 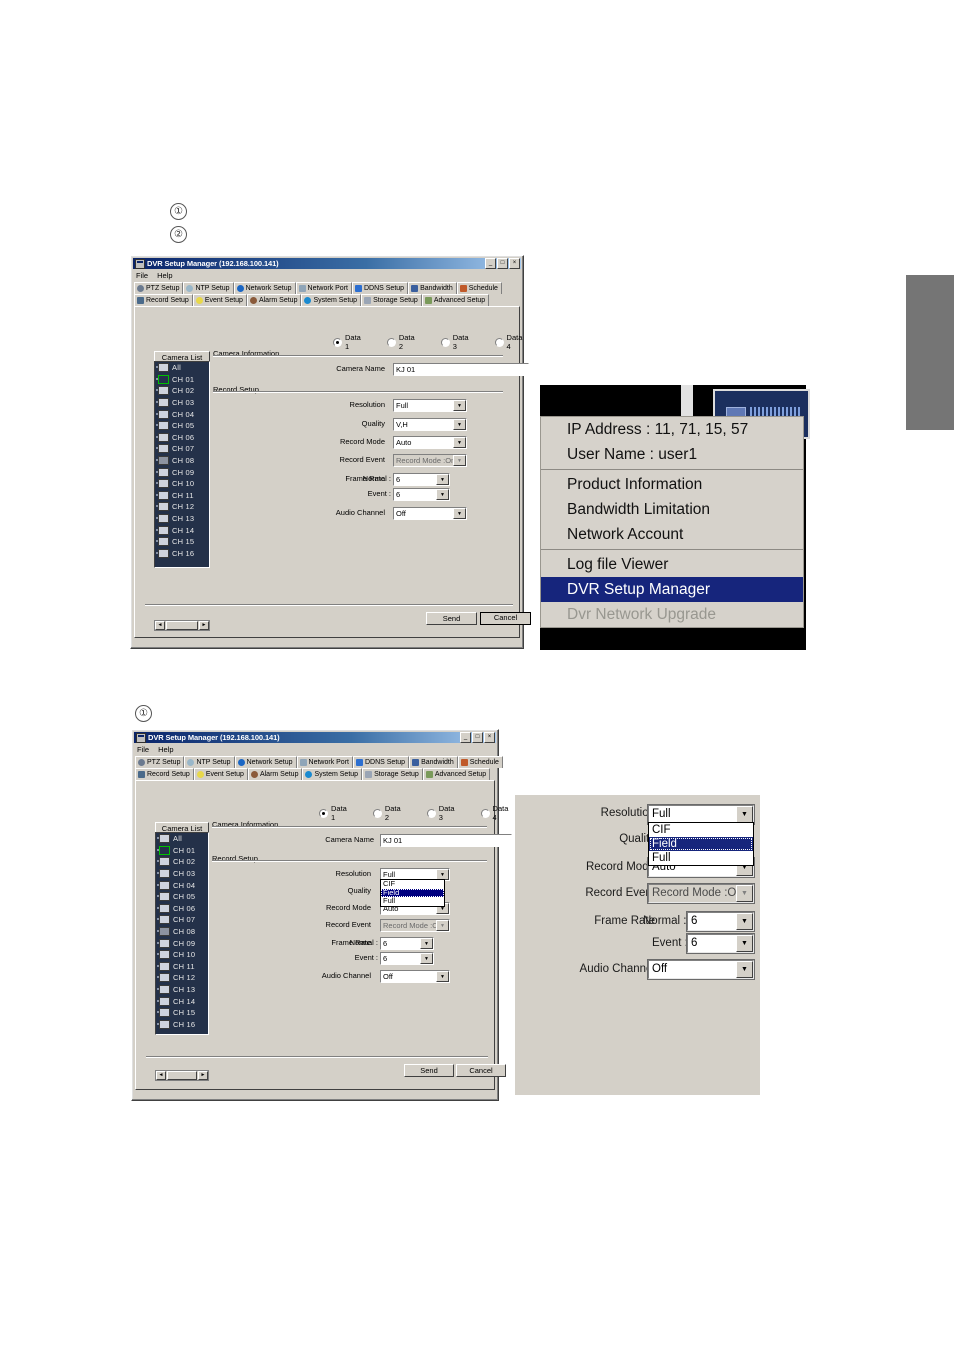 What do you see at coordinates (701, 893) in the screenshot?
I see `zoom-record-event-dropdown: Record Mode :On ▼` at bounding box center [701, 893].